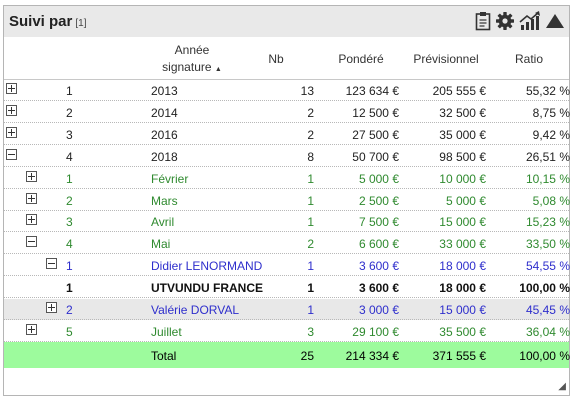 The width and height of the screenshot is (574, 401). Describe the element at coordinates (462, 222) in the screenshot. I see `row-previsionnel: 15 000 €` at that location.